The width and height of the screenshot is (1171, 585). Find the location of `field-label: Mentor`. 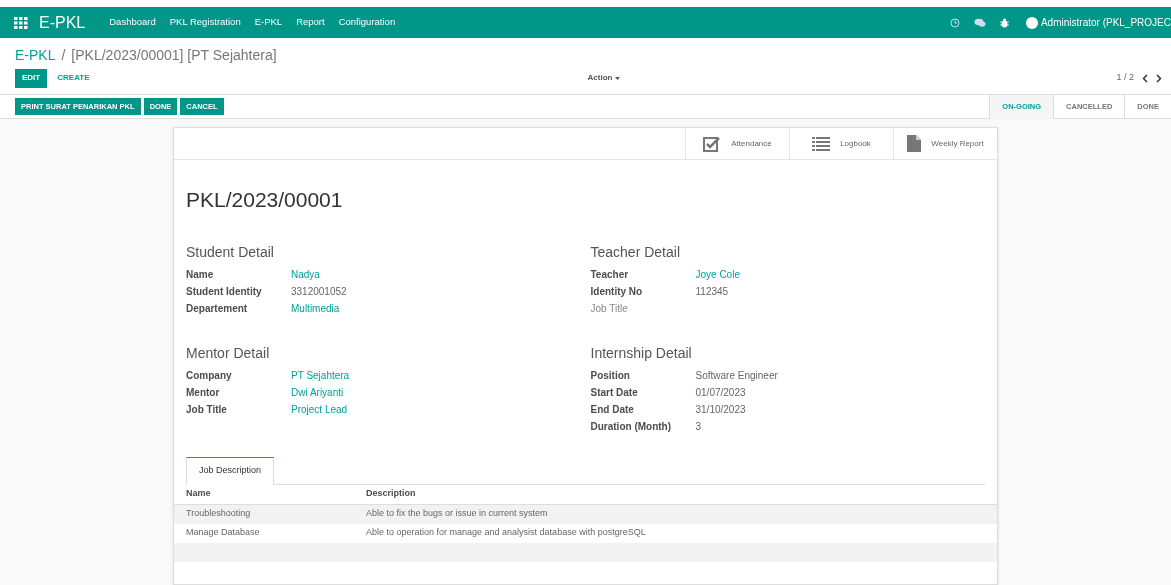

field-label: Mentor is located at coordinates (203, 392).